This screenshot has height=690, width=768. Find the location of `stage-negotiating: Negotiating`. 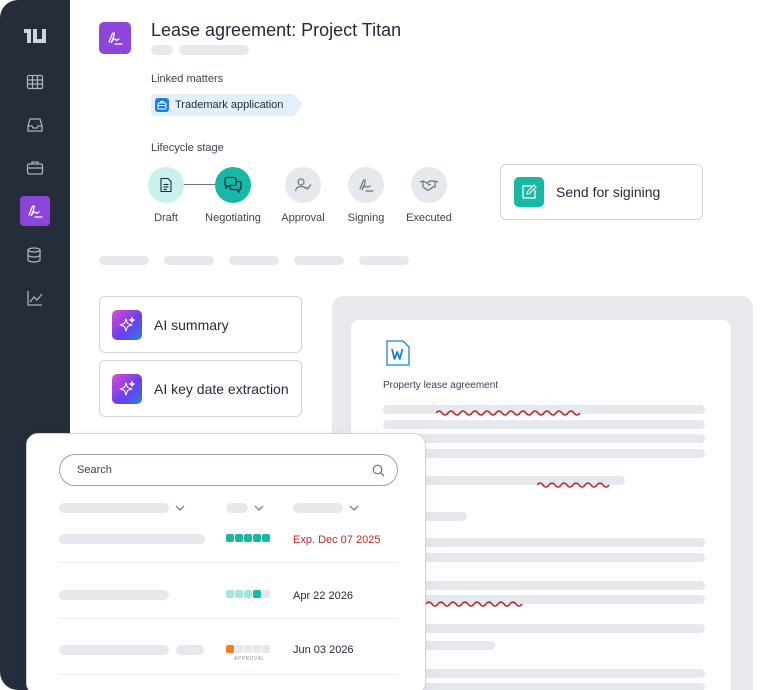

stage-negotiating: Negotiating is located at coordinates (233, 195).